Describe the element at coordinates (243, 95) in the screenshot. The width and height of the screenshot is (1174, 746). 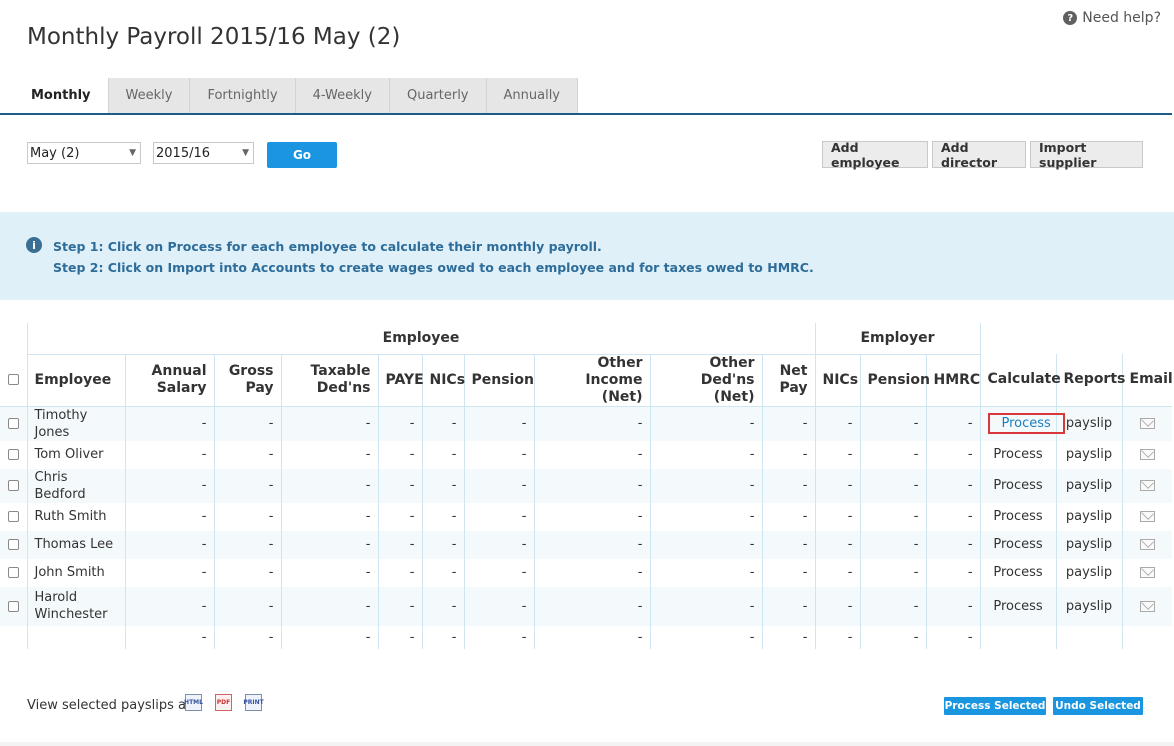
I see `tab-fortnightly: Fortnightly` at that location.